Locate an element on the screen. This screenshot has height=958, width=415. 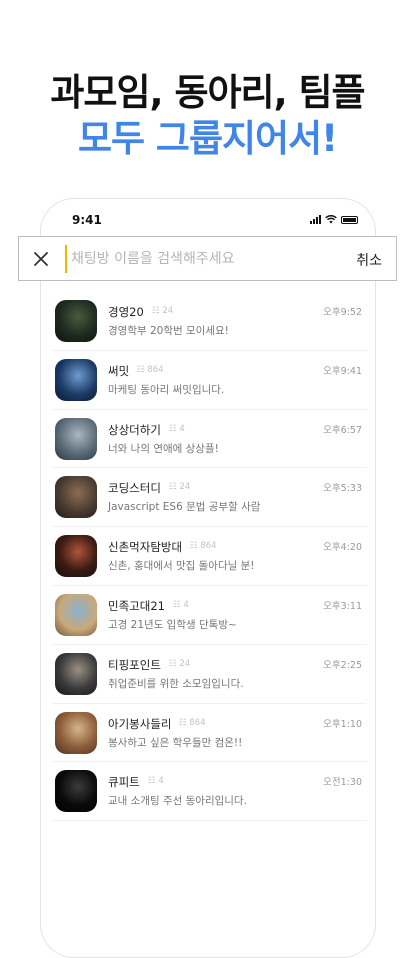
battery-icon is located at coordinates (349, 219).